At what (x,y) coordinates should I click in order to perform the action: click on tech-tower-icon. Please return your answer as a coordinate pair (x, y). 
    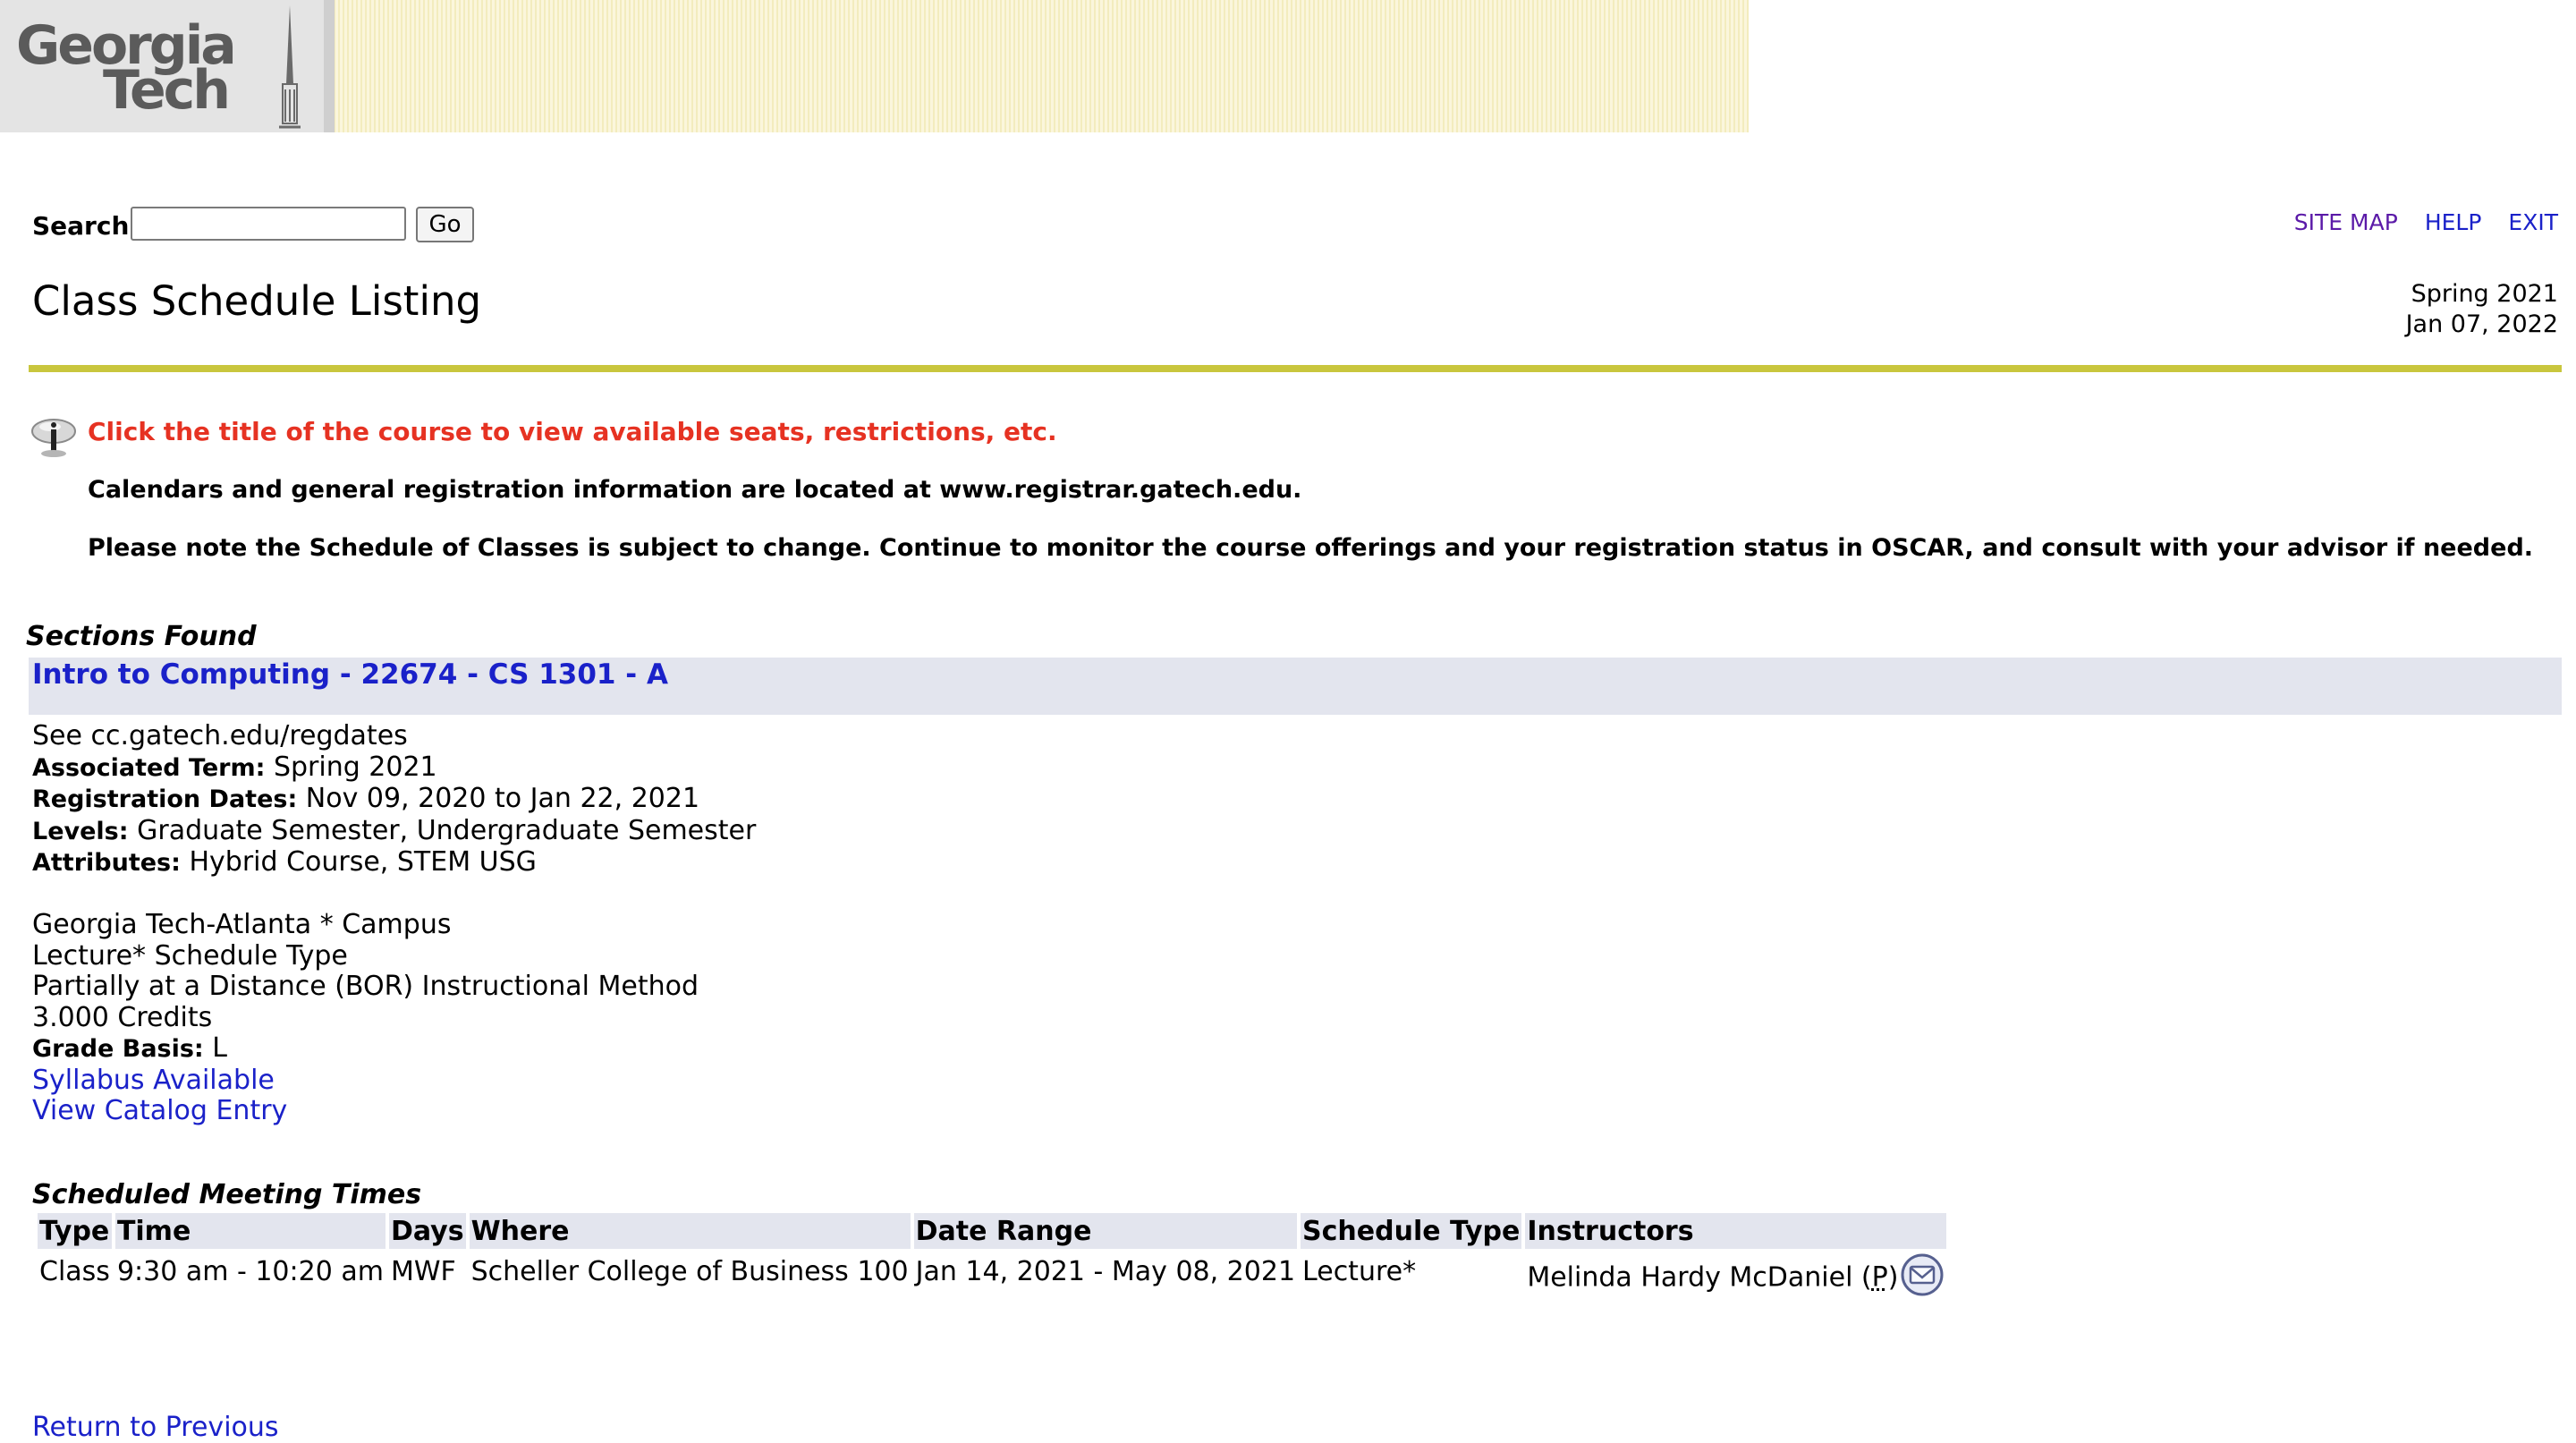
    Looking at the image, I should click on (290, 67).